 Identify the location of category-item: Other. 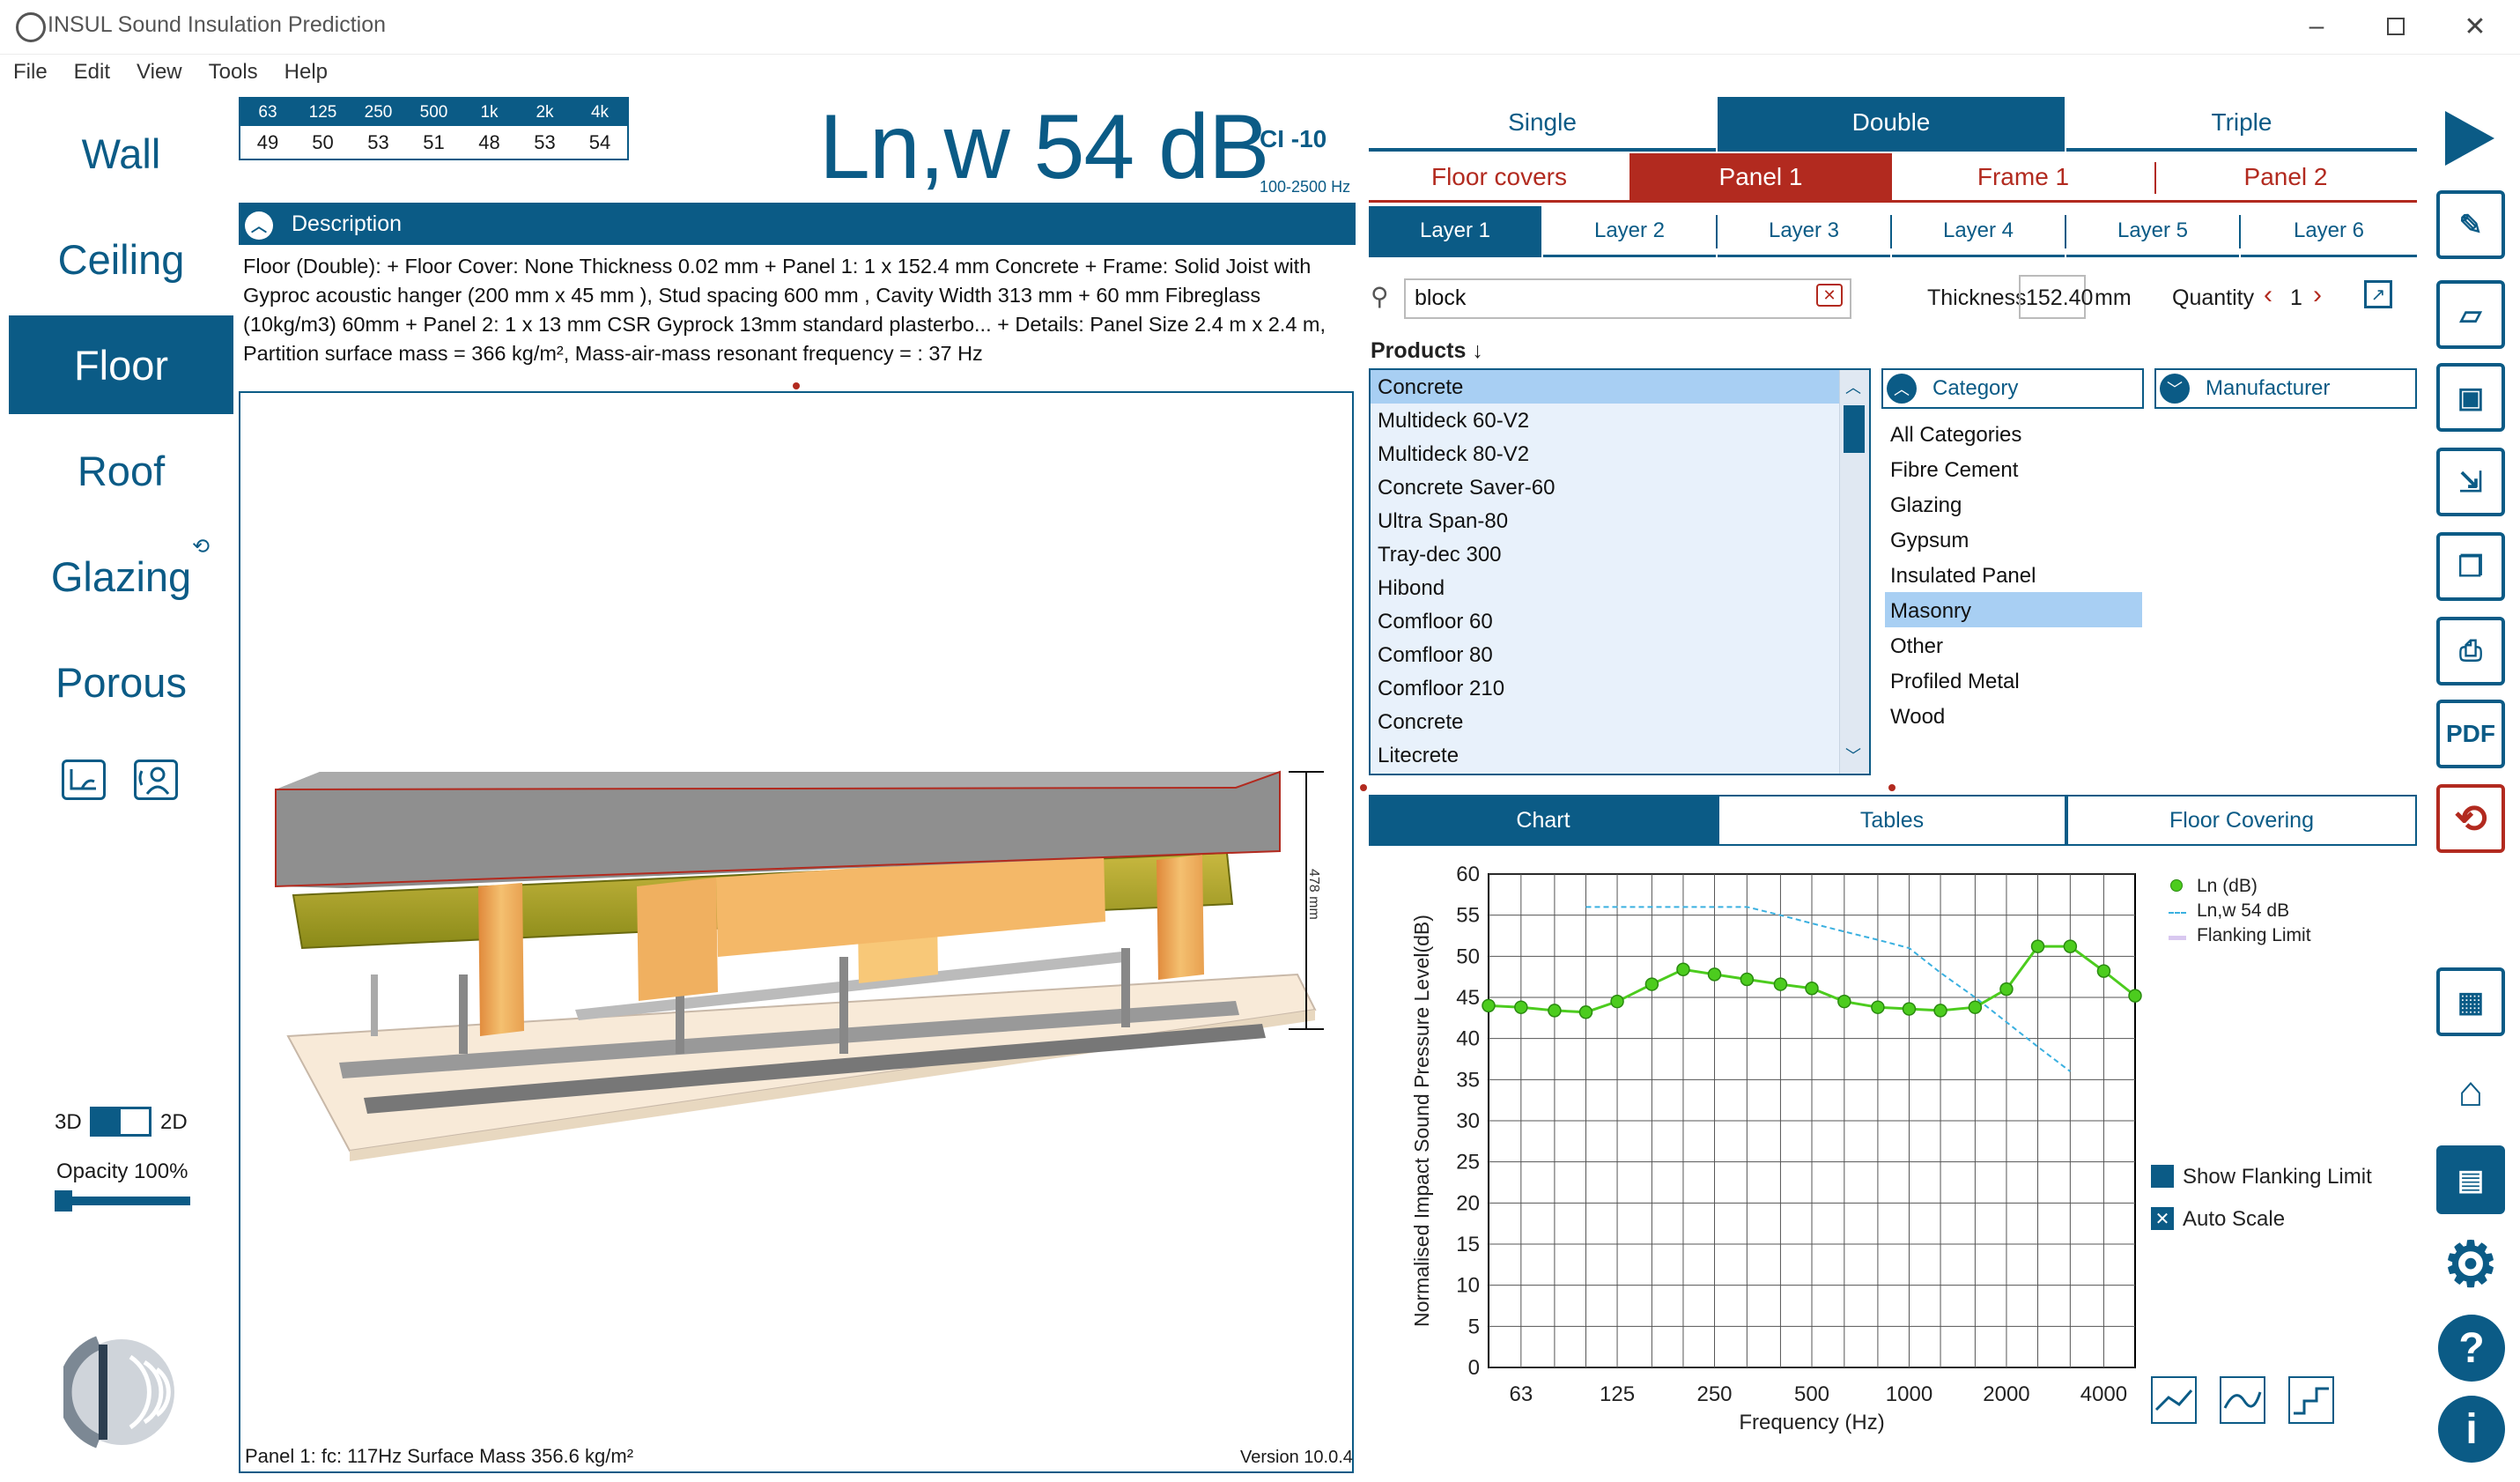
(2013, 645).